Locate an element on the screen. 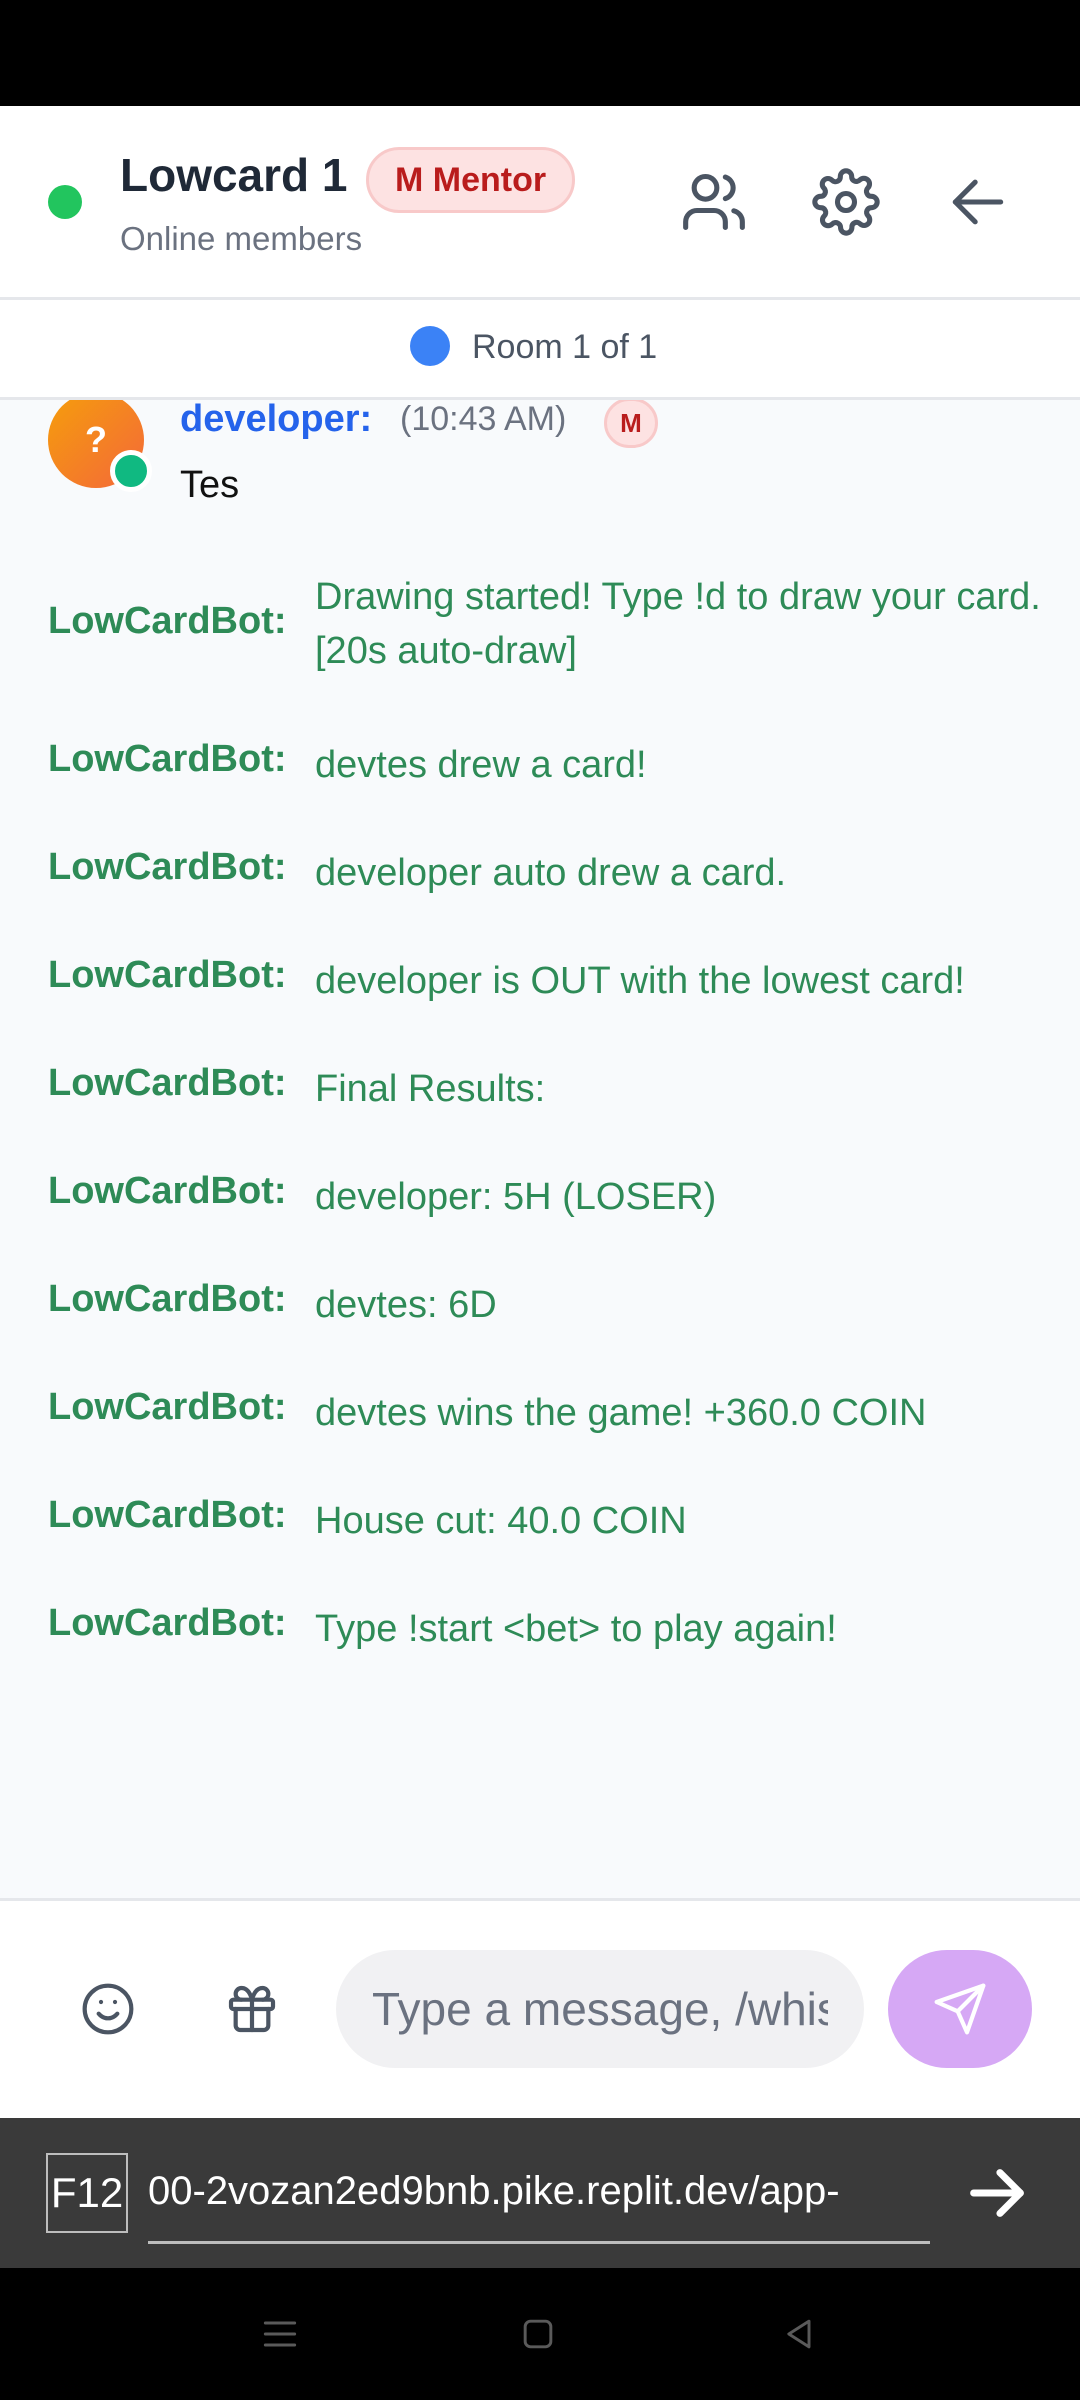 Image resolution: width=1080 pixels, height=2400 pixels. bot-text: developer: 5H (LOSER) is located at coordinates (516, 1197).